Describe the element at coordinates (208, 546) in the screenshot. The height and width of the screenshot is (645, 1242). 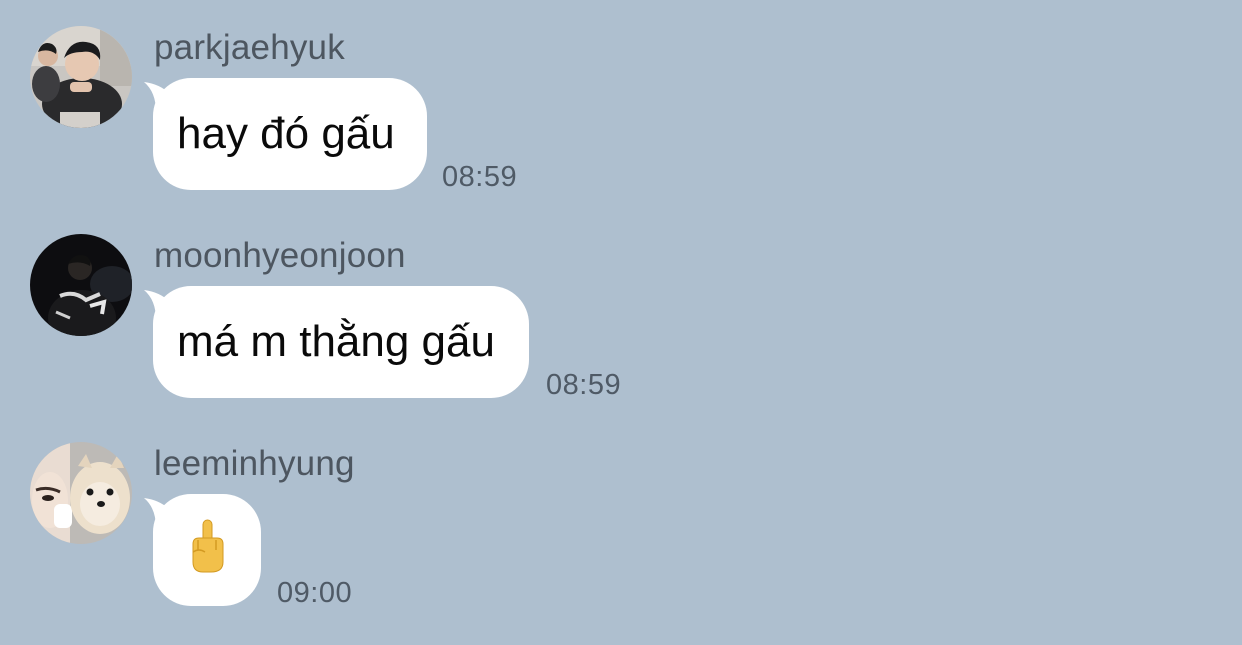
I see `middle-finger-emoji-icon` at that location.